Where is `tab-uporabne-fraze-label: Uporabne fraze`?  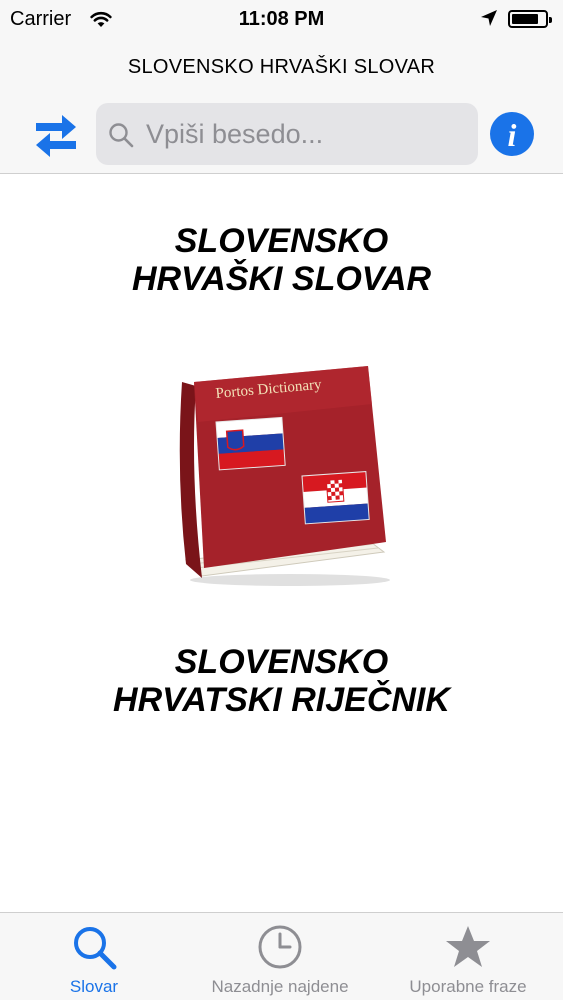 tab-uporabne-fraze-label: Uporabne fraze is located at coordinates (468, 986).